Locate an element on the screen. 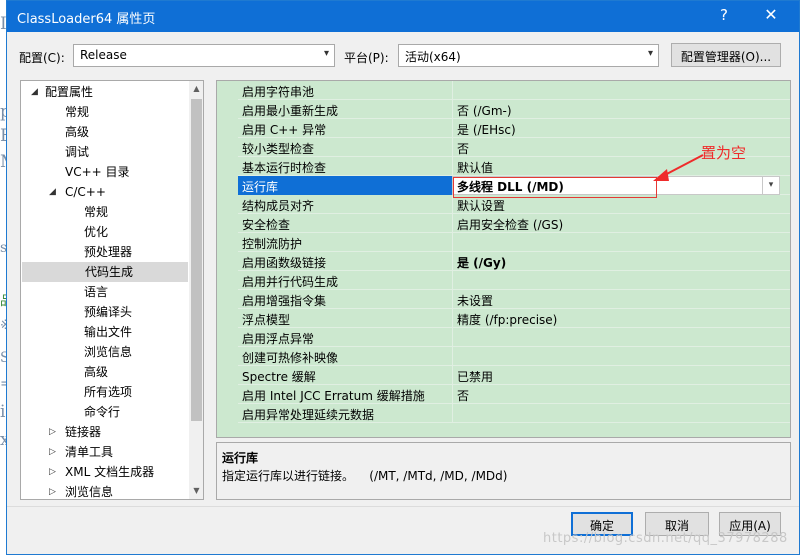  property-value: 精度 (/fp:precise) is located at coordinates (507, 320).